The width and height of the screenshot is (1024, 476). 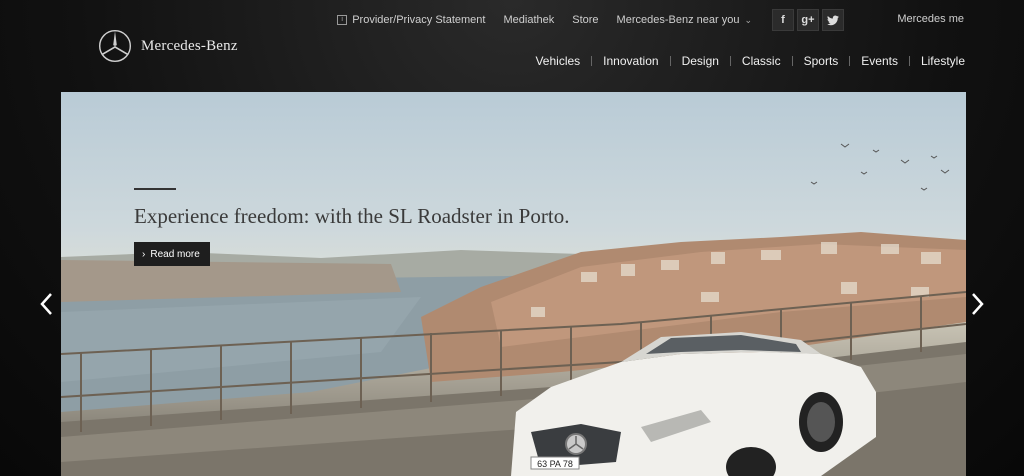 What do you see at coordinates (748, 19) in the screenshot?
I see `chevron-down-icon: ⌄` at bounding box center [748, 19].